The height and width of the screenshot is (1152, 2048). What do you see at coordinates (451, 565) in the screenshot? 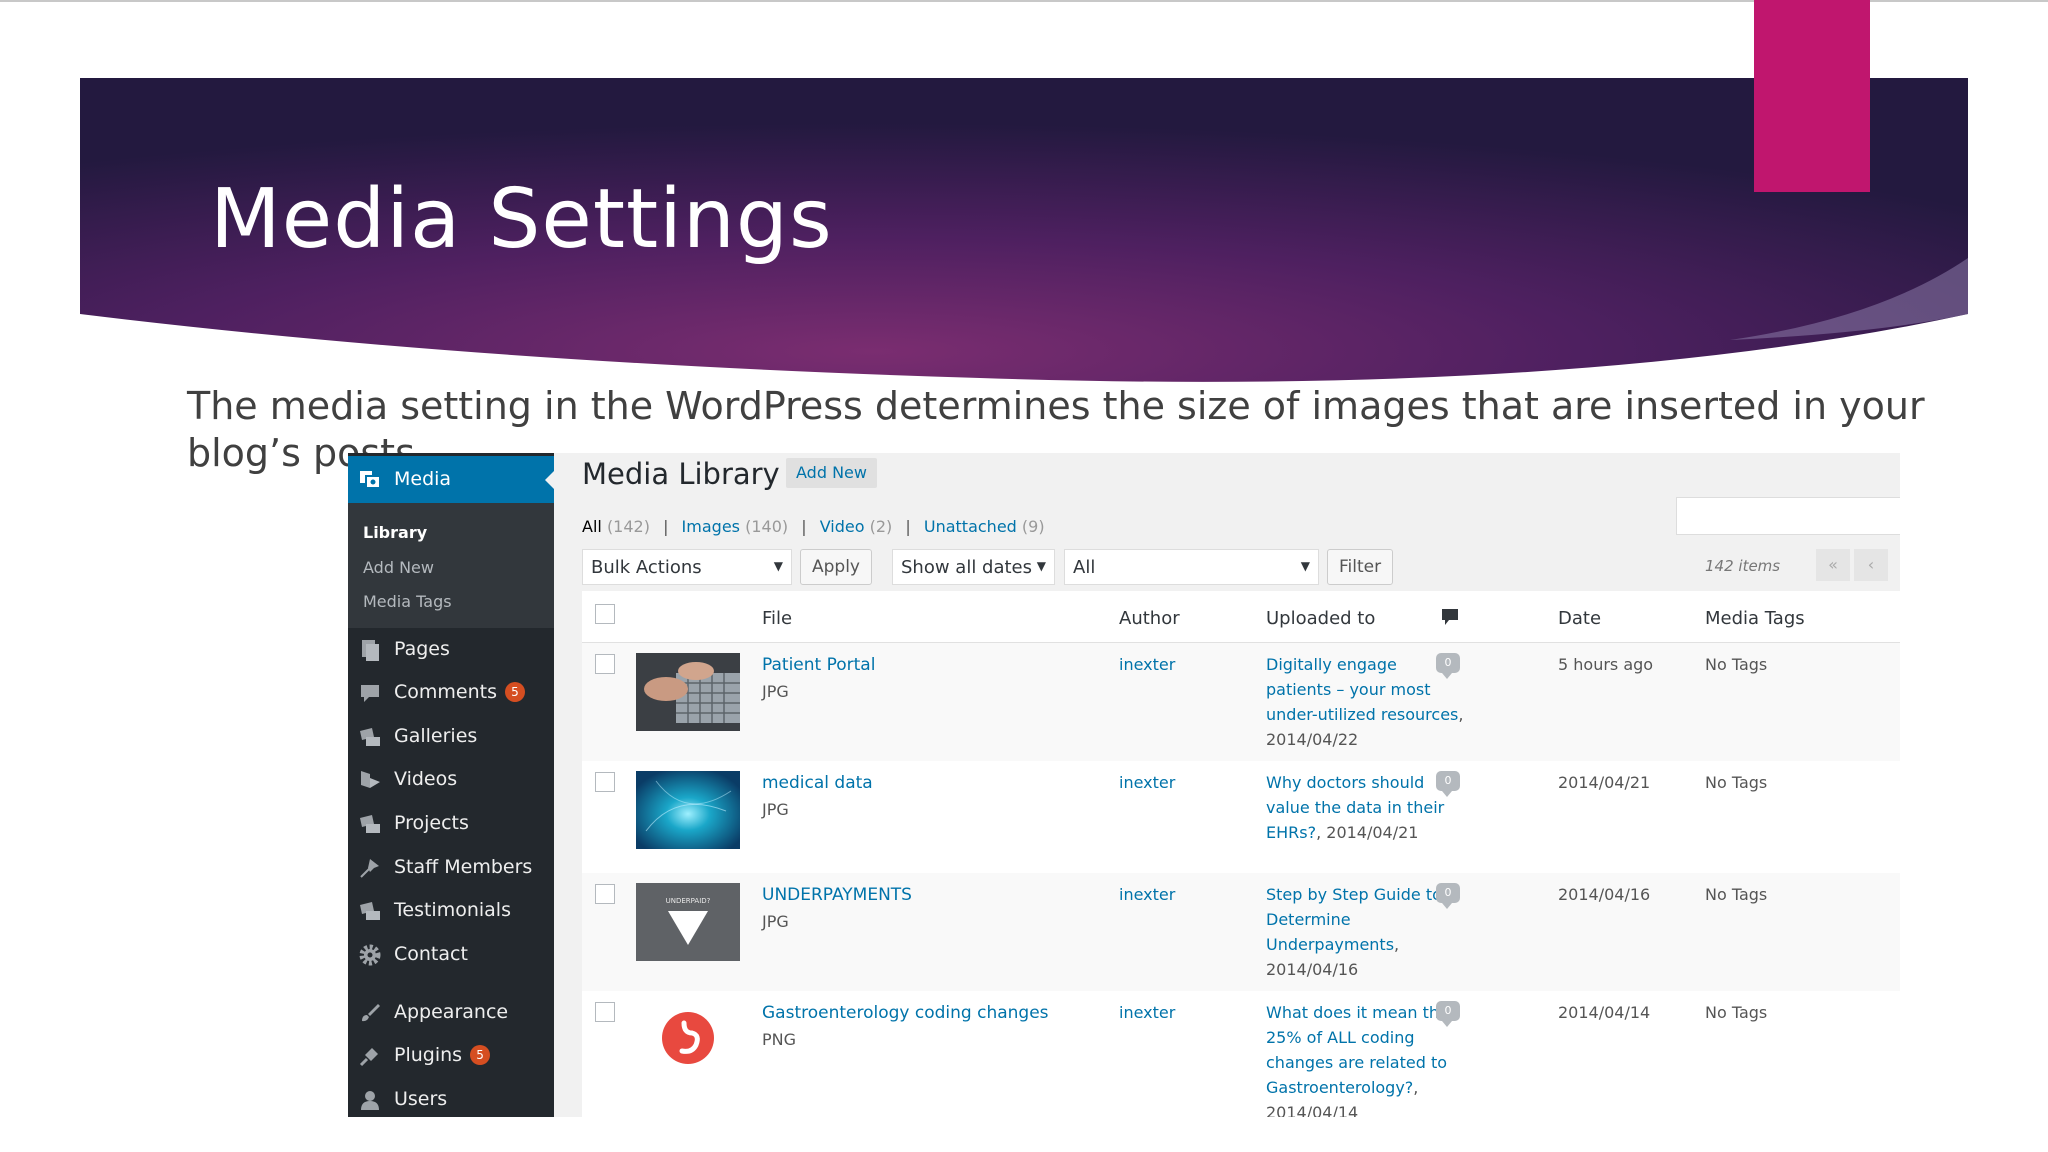
I see `media-submenu: Library Add New Media Tags` at bounding box center [451, 565].